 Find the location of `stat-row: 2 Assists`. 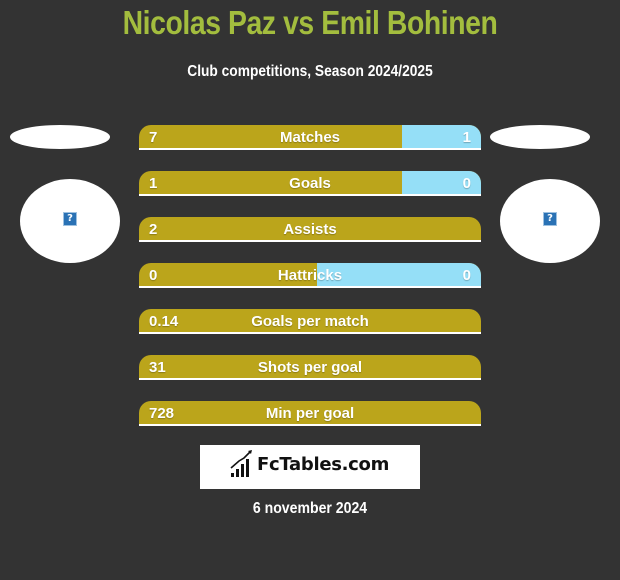

stat-row: 2 Assists is located at coordinates (310, 229).